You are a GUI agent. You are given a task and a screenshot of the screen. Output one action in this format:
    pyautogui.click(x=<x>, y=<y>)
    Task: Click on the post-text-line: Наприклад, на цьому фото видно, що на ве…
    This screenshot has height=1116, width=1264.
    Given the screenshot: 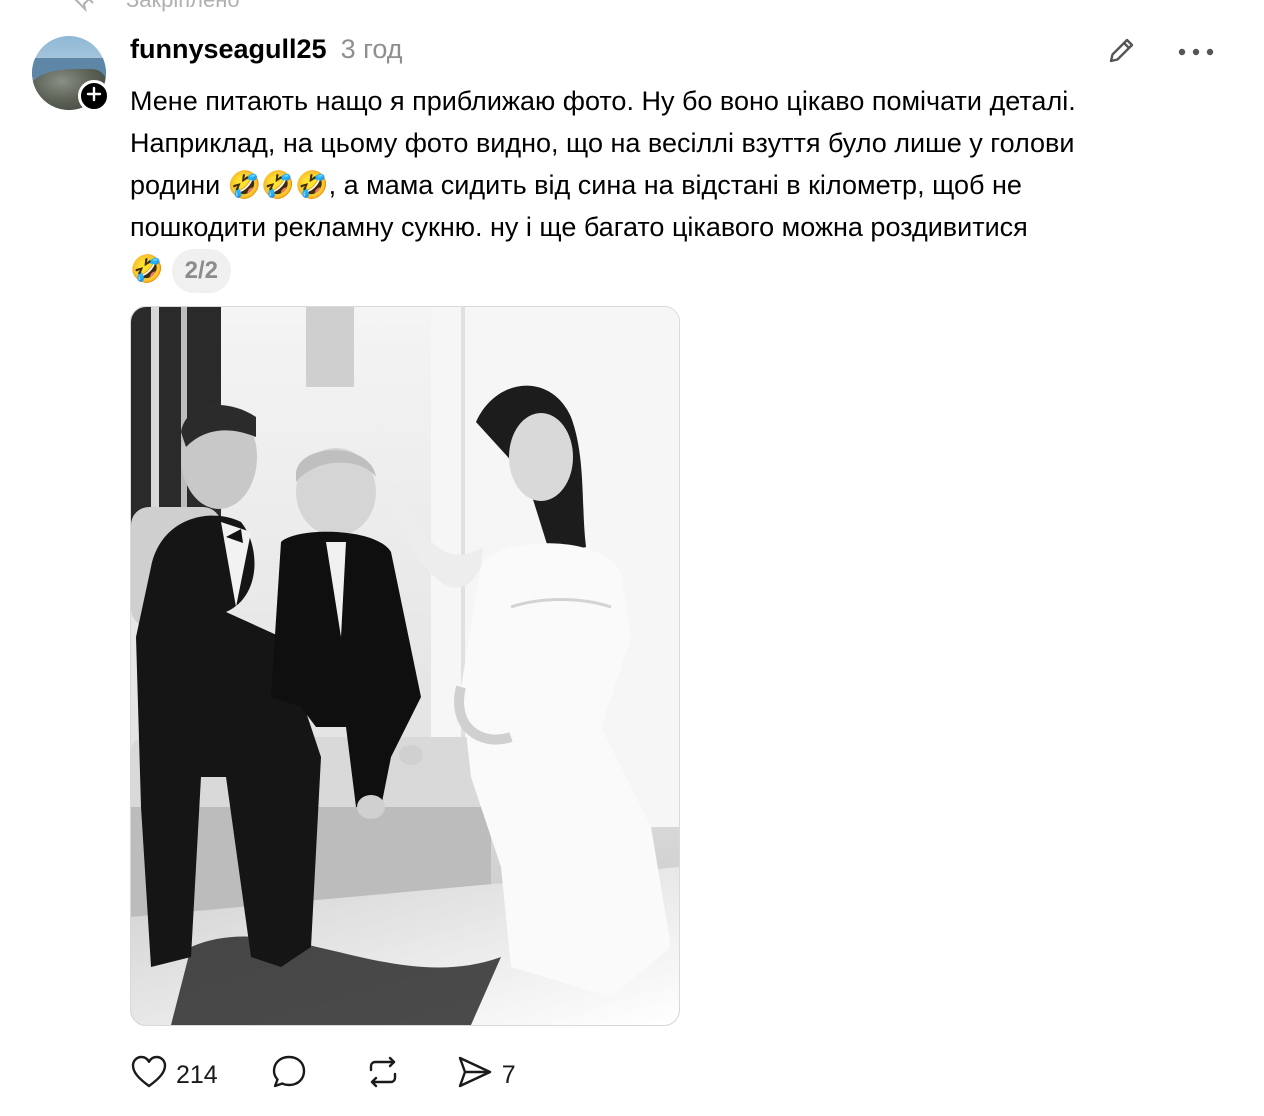 What is the action you would take?
    pyautogui.click(x=602, y=143)
    